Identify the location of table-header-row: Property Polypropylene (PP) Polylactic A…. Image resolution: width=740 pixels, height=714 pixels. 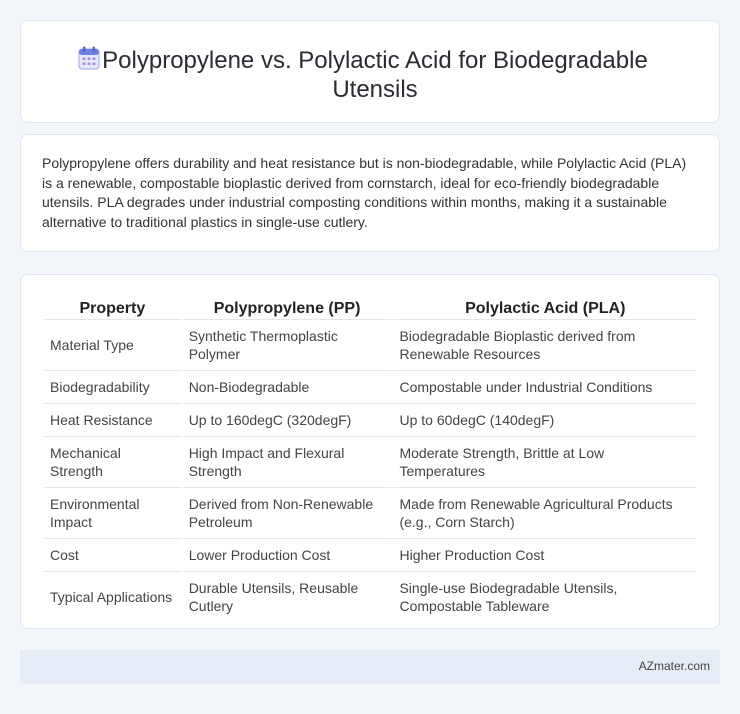
(370, 307).